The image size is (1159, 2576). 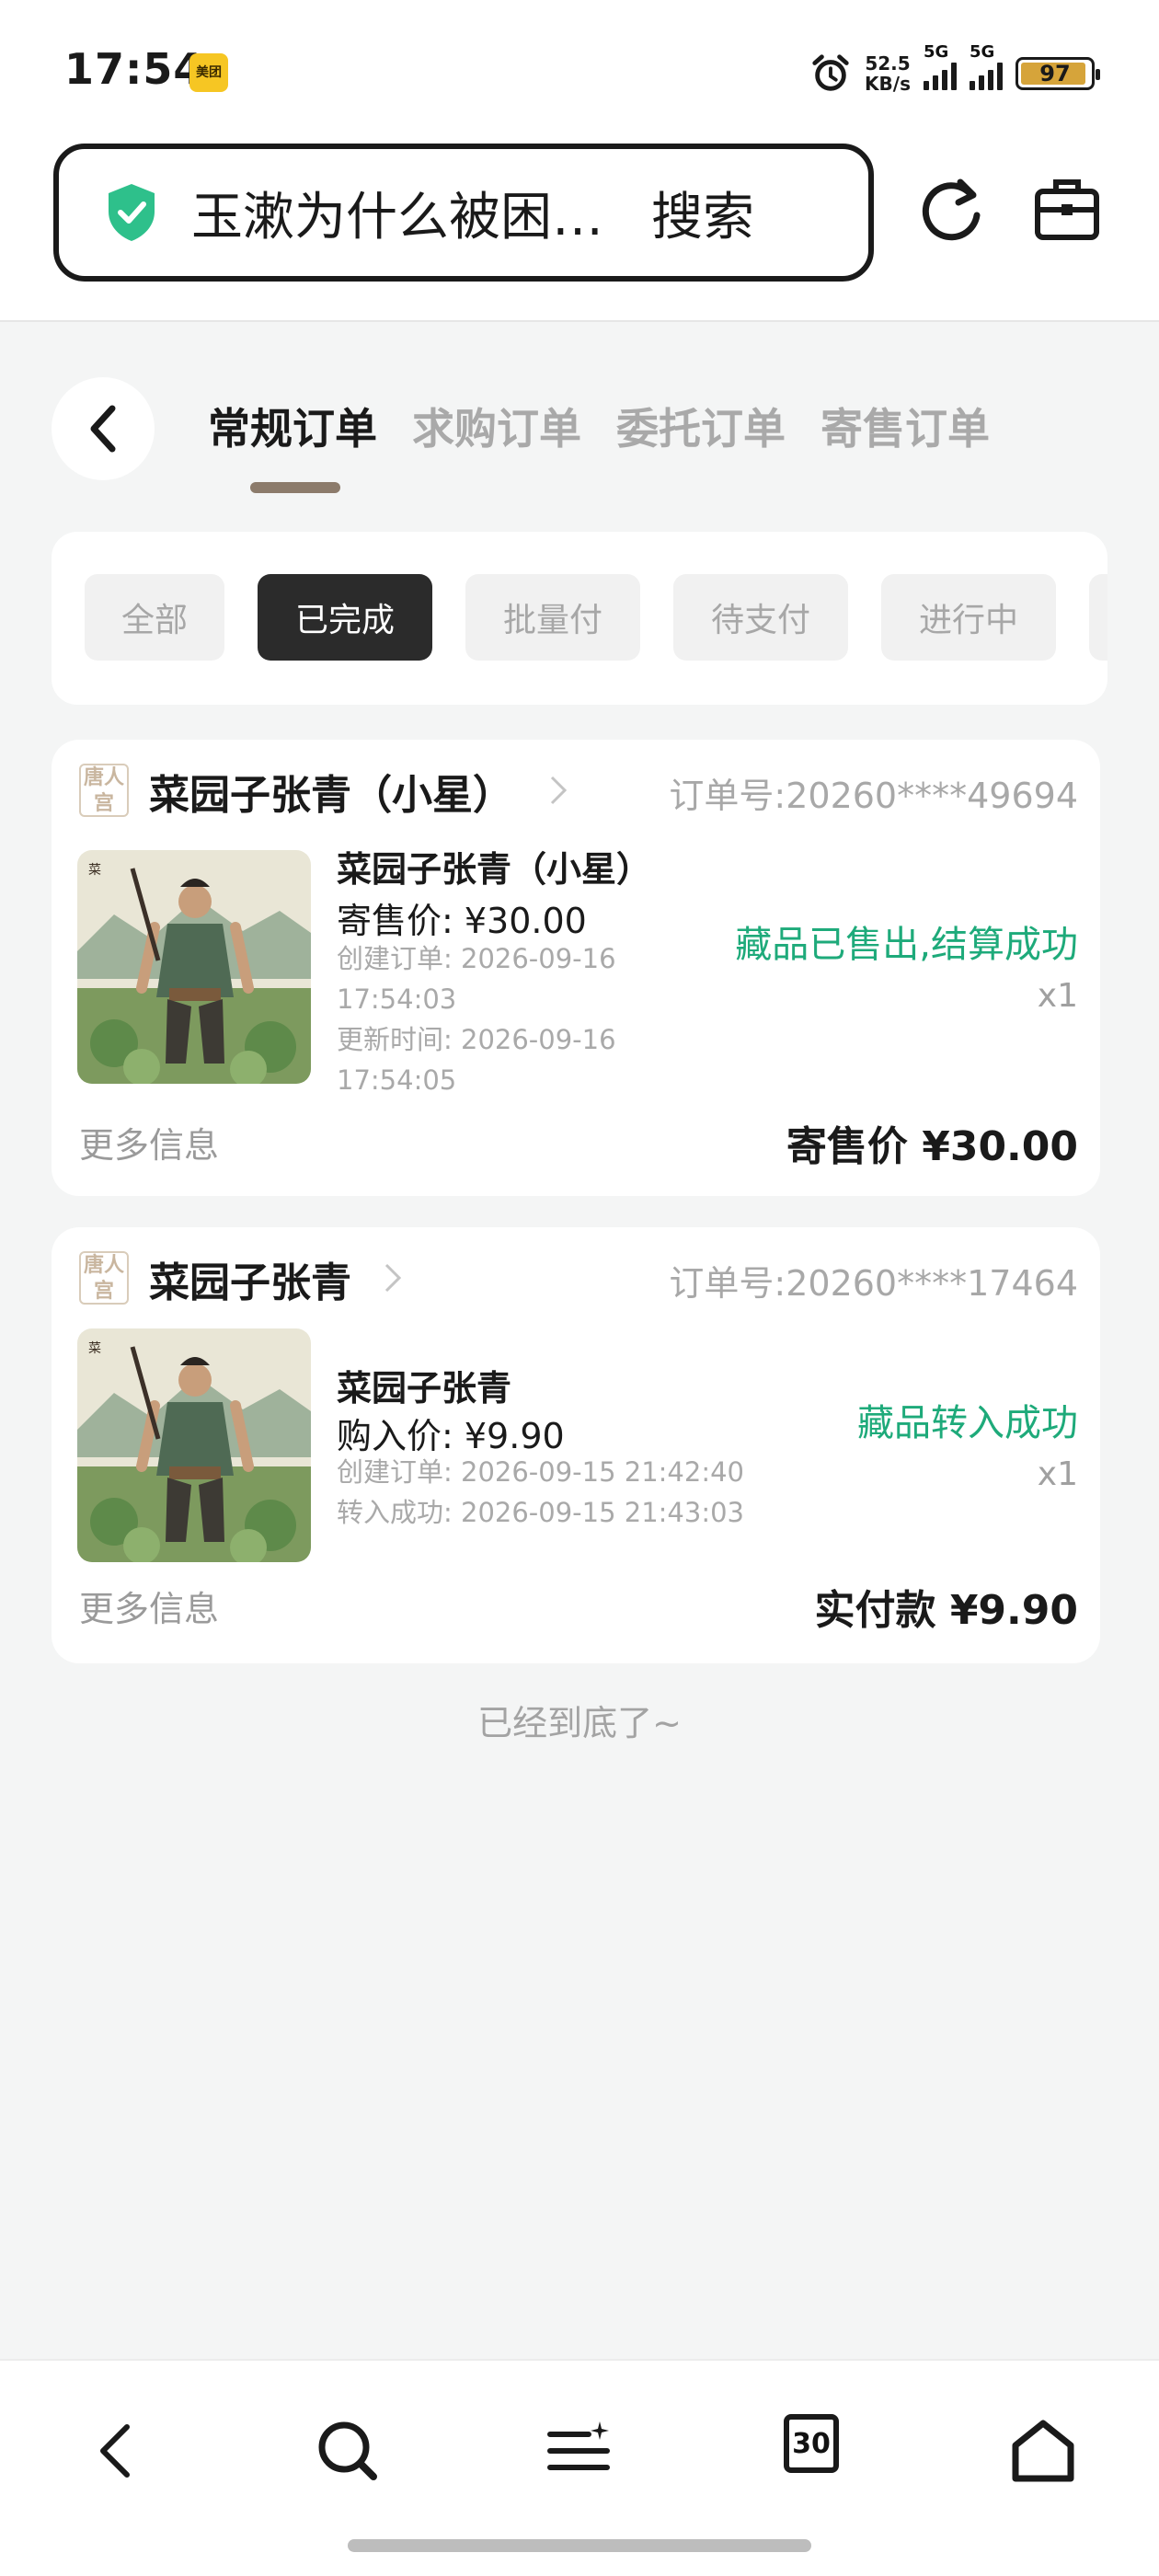 I want to click on status-filter-chips: 全部 已完成 批量付 待支付 进行中, so click(x=596, y=617).